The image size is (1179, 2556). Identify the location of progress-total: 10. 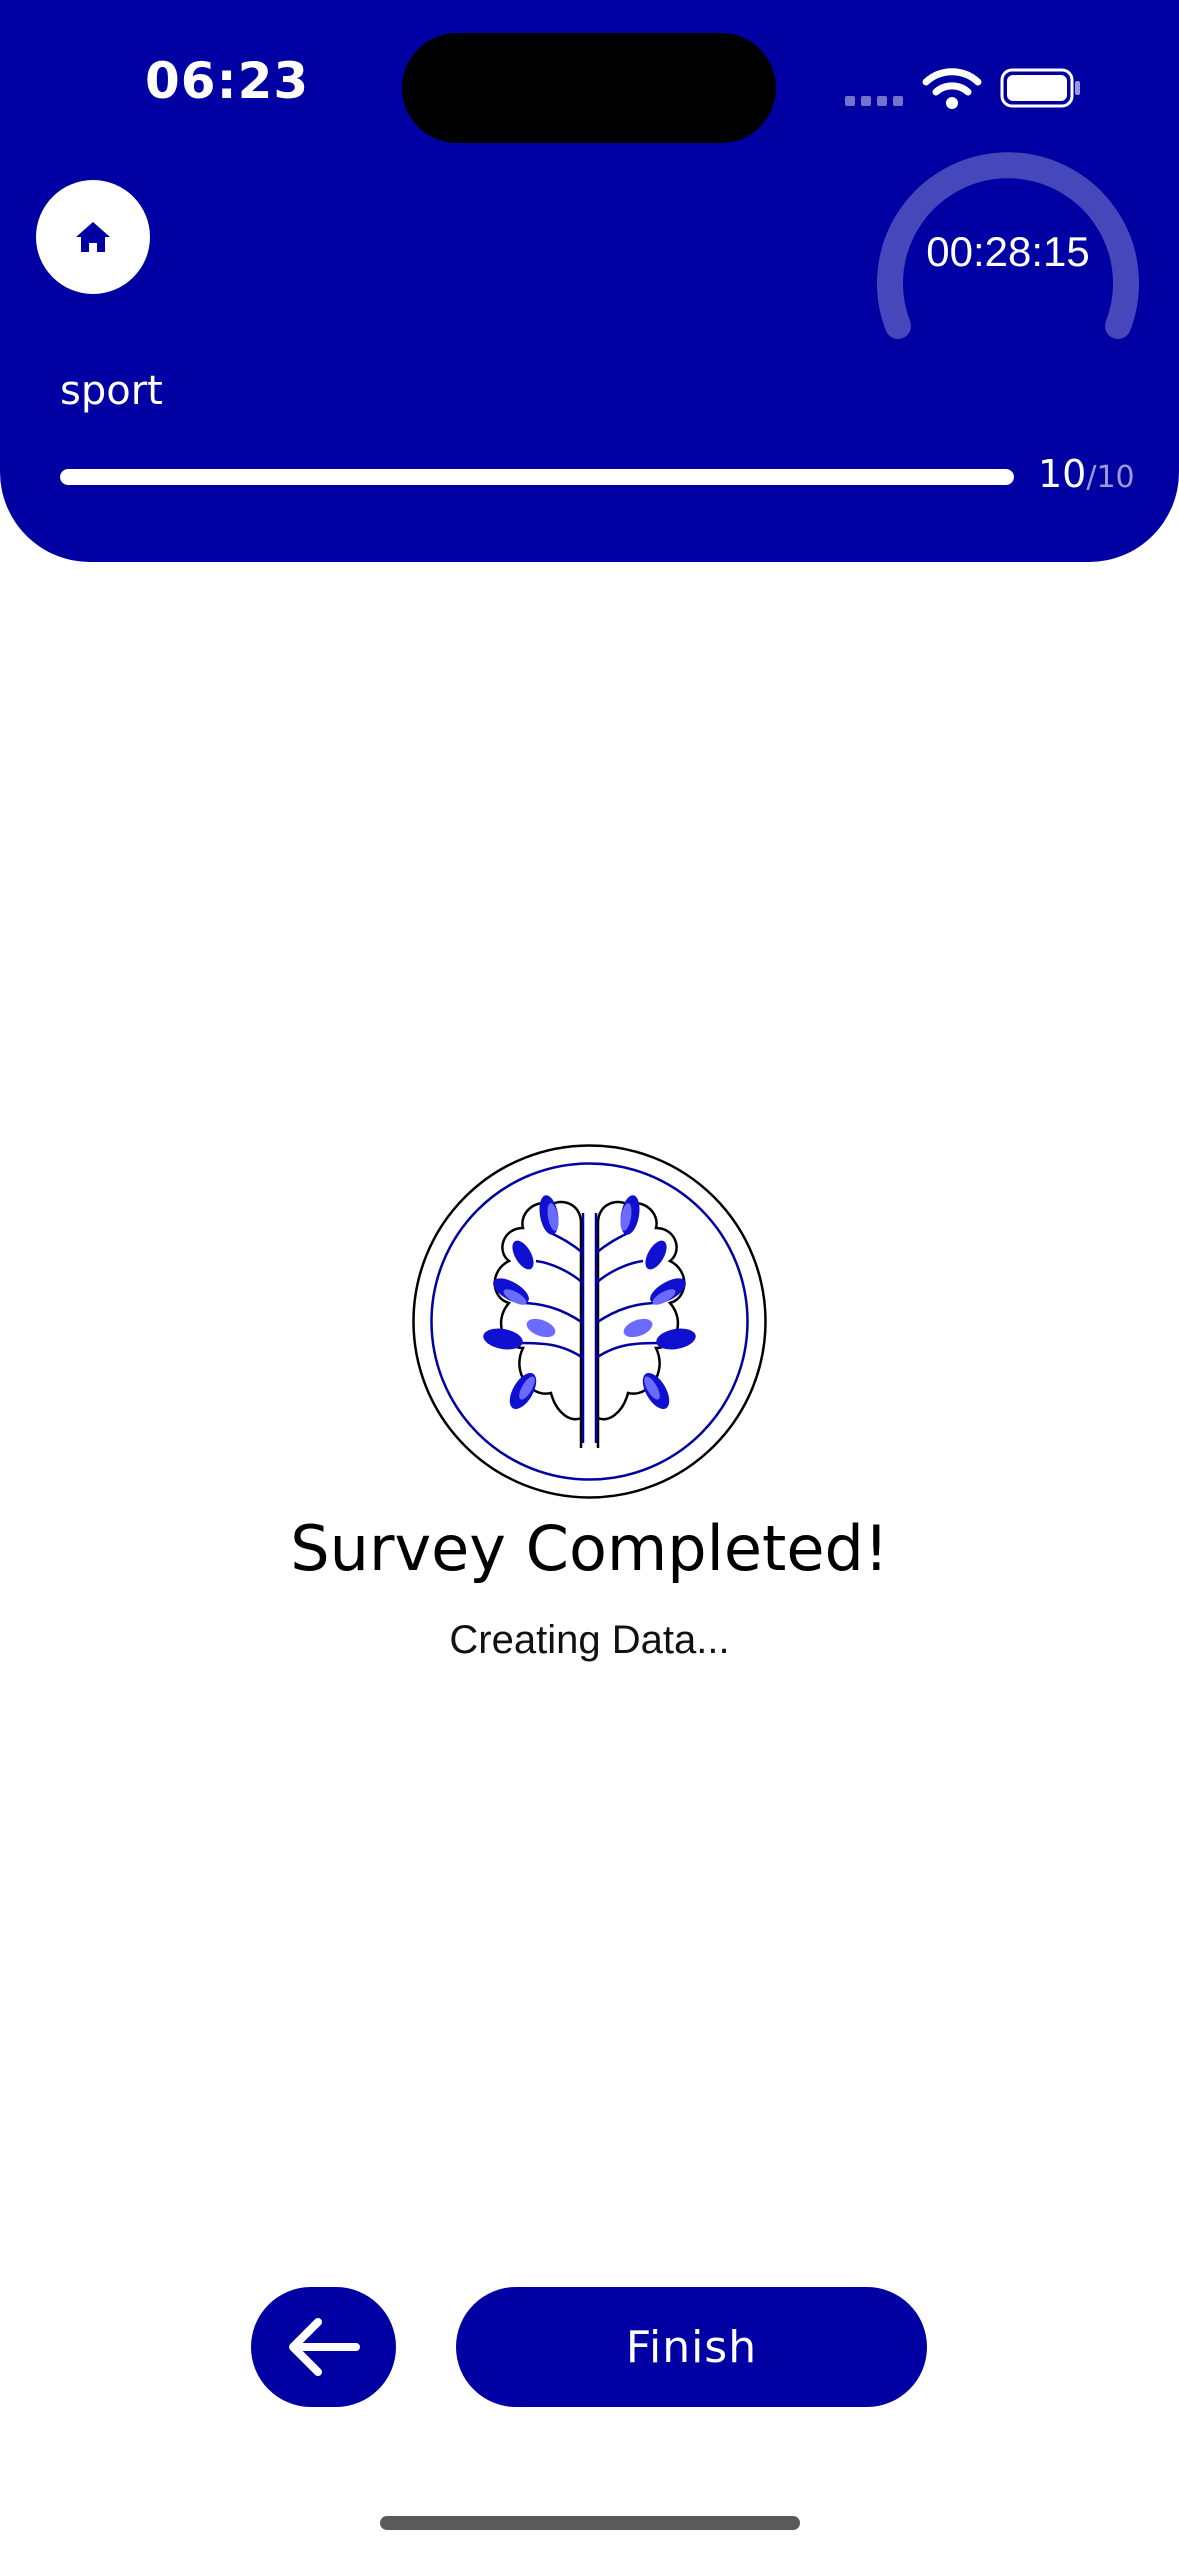
(1115, 477).